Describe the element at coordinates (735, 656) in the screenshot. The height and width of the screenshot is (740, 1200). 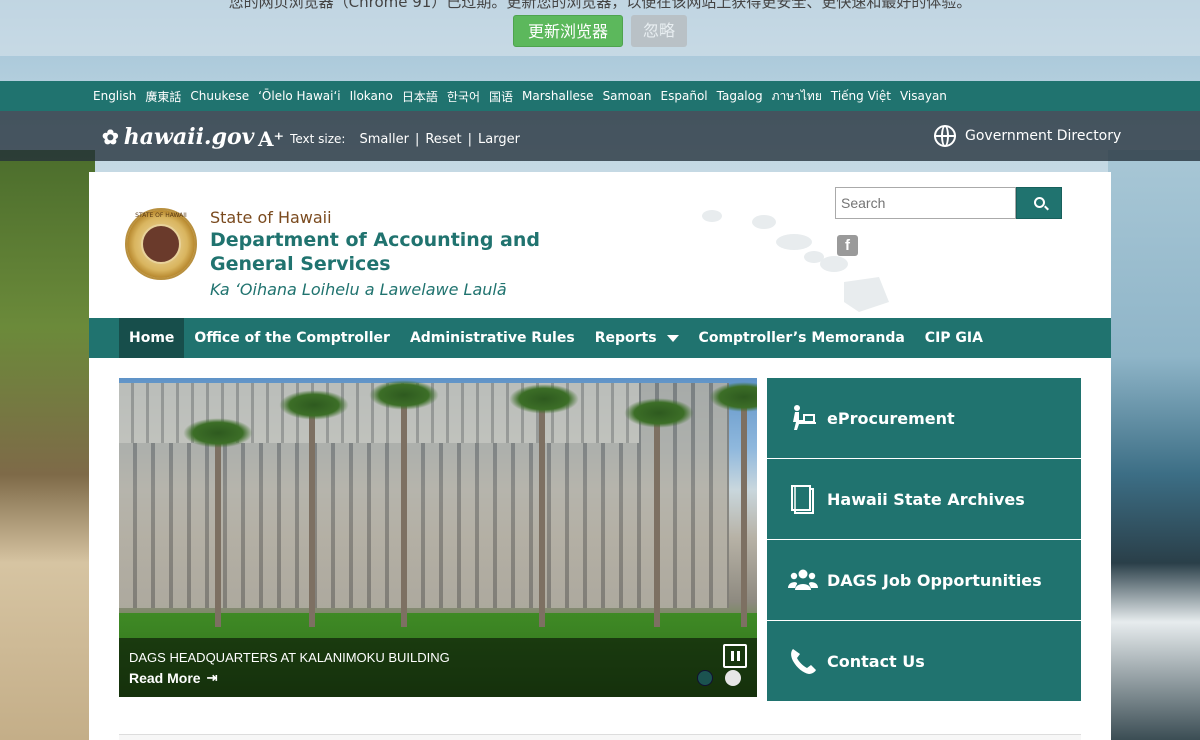
I see `pause-button` at that location.